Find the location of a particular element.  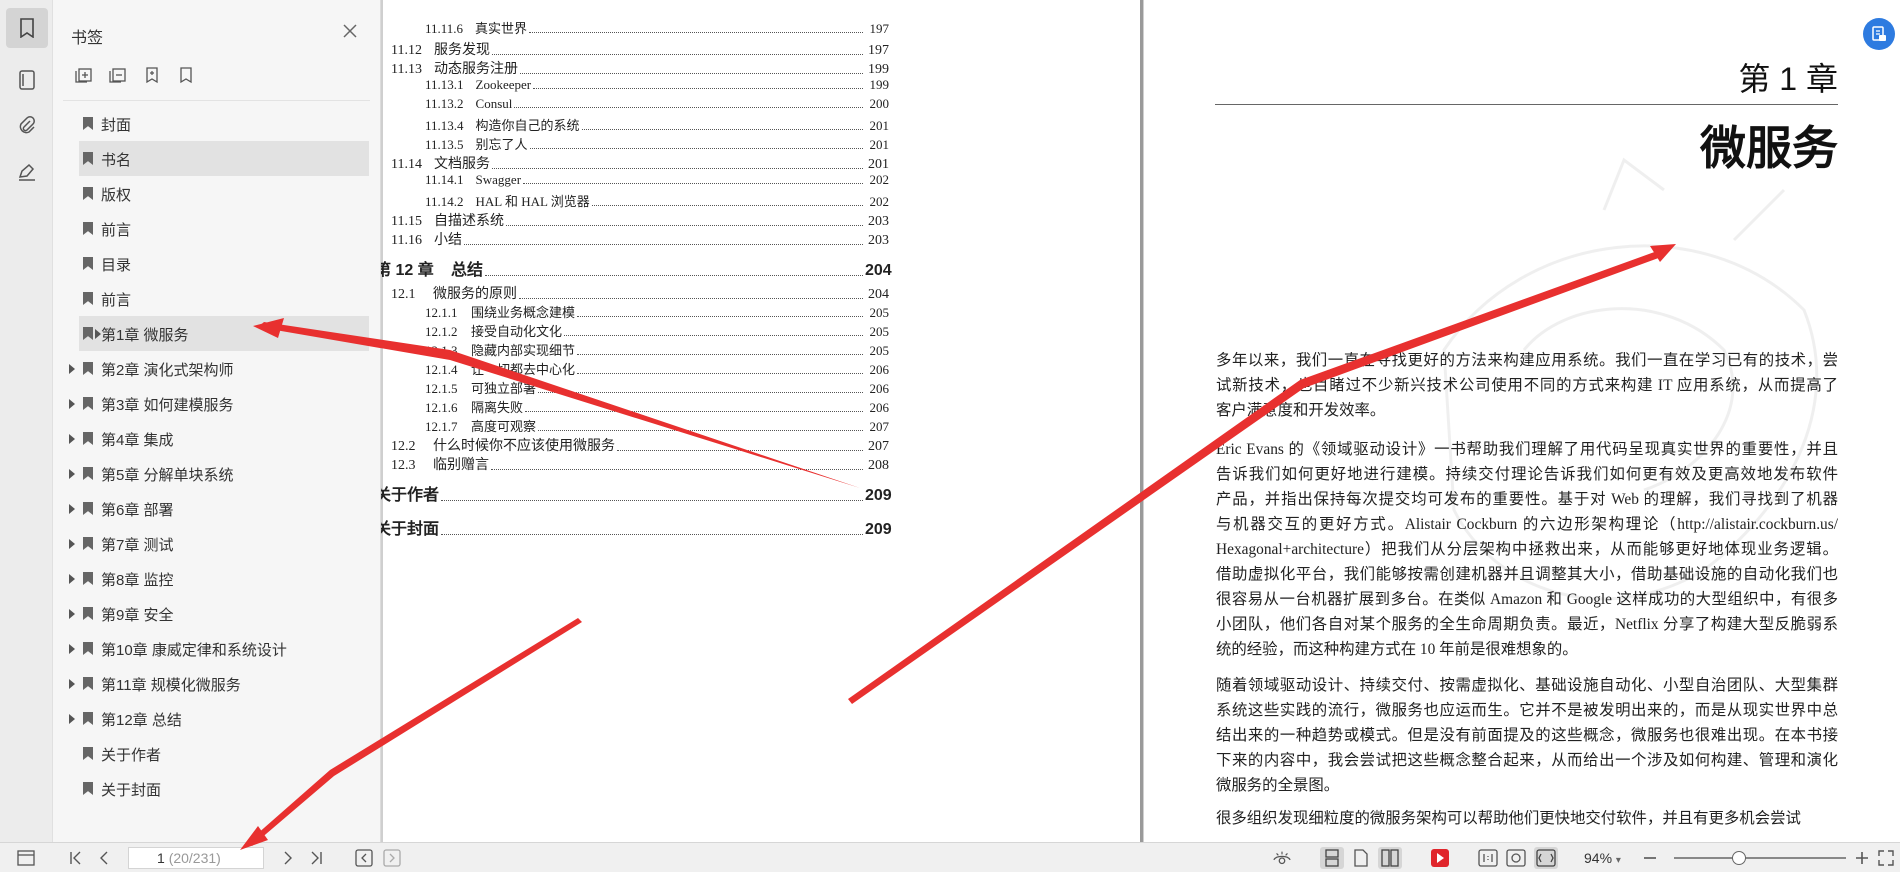

bookmark-panel-button is located at coordinates (27, 28).